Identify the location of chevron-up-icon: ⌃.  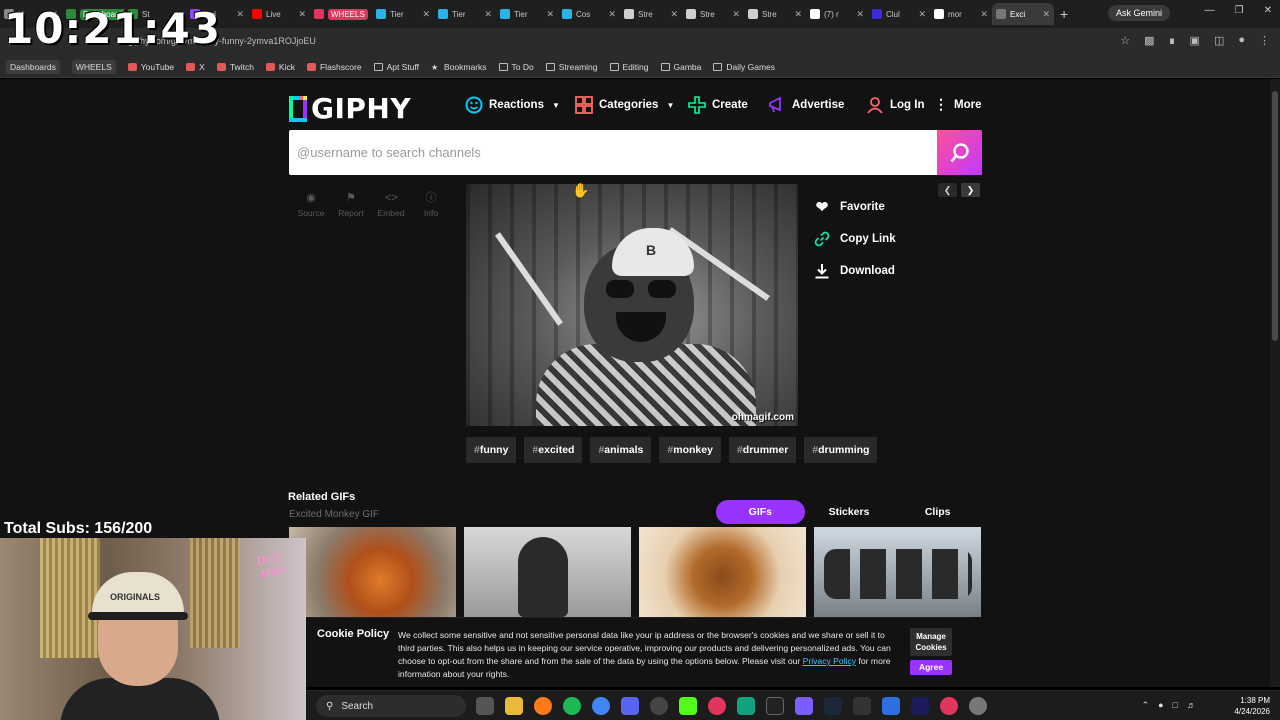
(1146, 705).